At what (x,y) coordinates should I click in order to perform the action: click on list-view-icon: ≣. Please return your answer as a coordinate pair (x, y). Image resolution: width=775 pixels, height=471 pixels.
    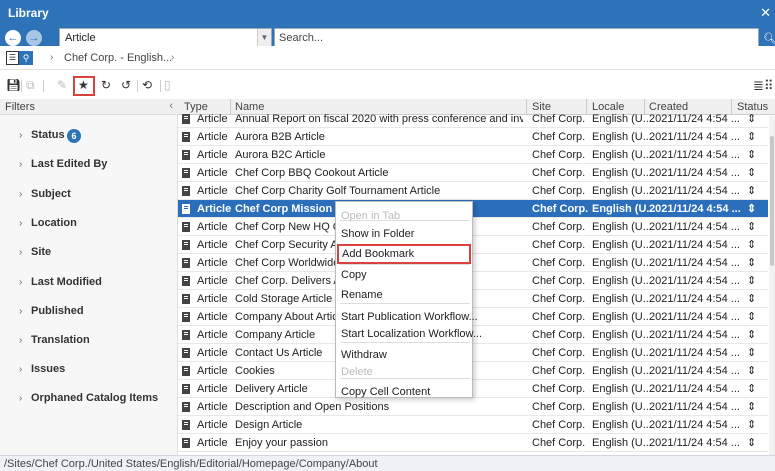
    Looking at the image, I should click on (758, 86).